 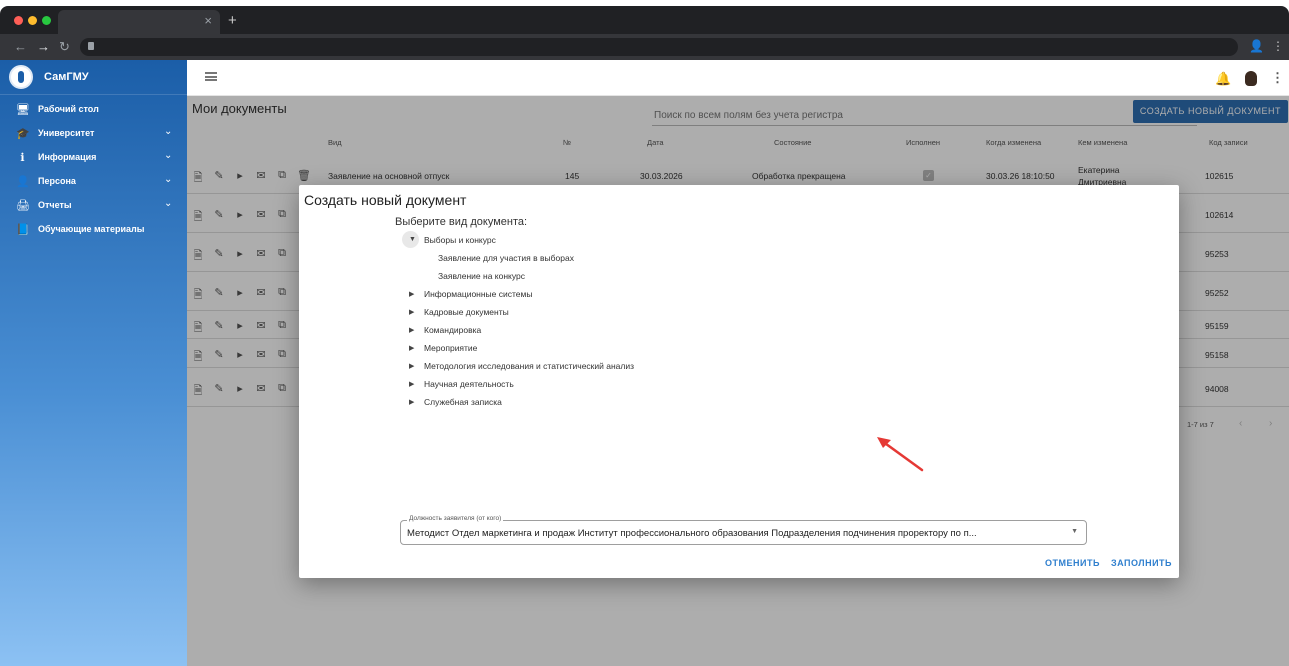 I want to click on training-icon: 📘, so click(x=23, y=230).